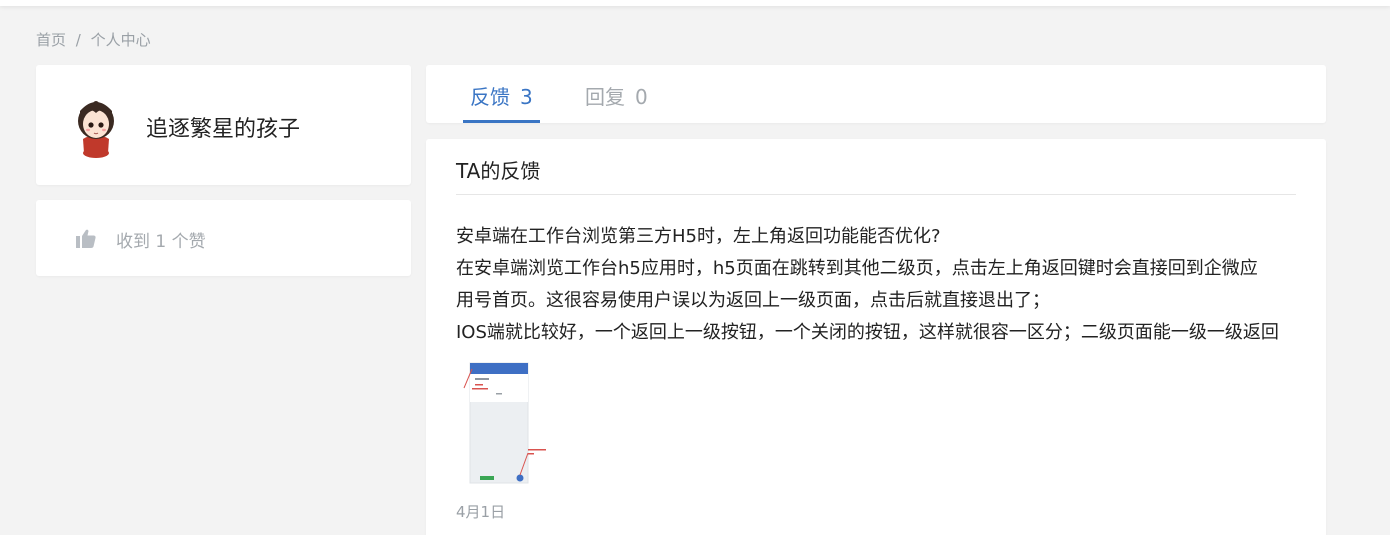 The height and width of the screenshot is (535, 1390). I want to click on post-screenshot-thumbnail, so click(505, 424).